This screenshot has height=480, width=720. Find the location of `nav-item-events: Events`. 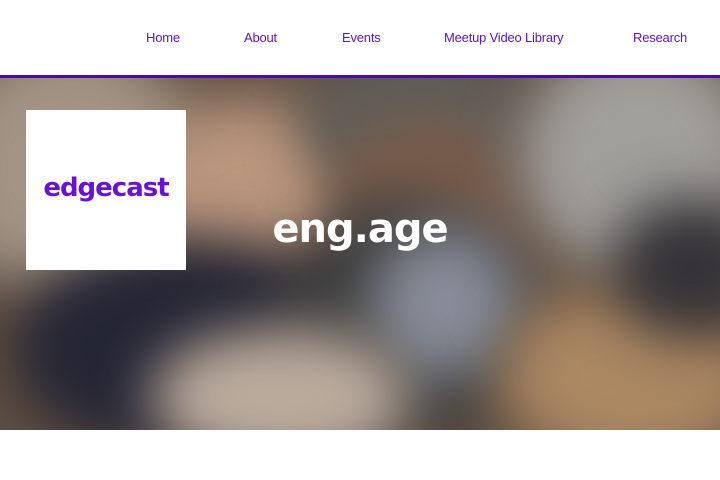

nav-item-events: Events is located at coordinates (361, 38).